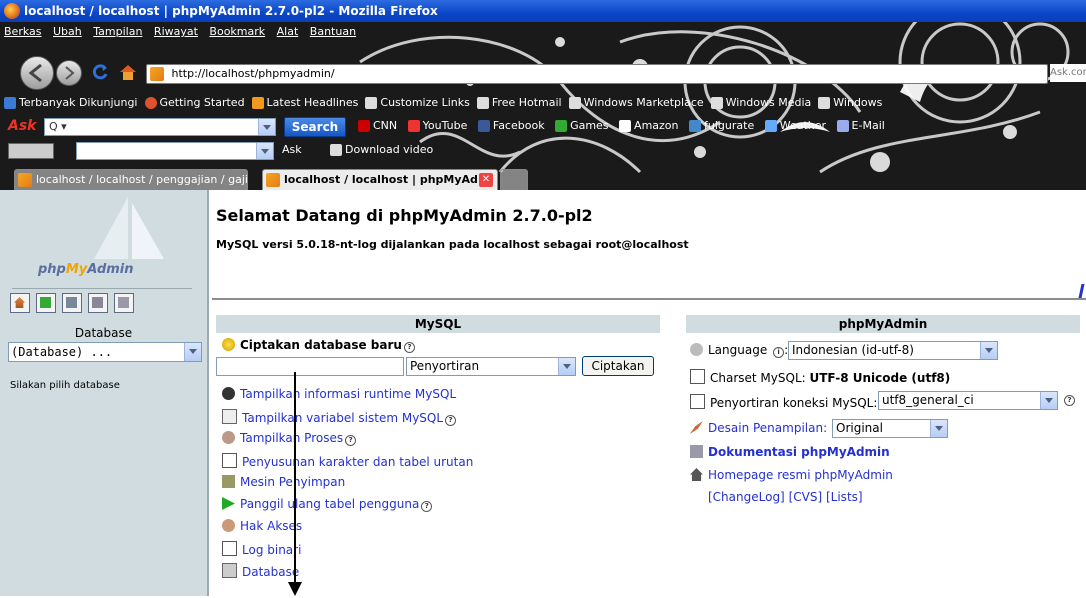 This screenshot has width=1086, height=598. What do you see at coordinates (150, 103) in the screenshot?
I see `firefox-small-icon` at bounding box center [150, 103].